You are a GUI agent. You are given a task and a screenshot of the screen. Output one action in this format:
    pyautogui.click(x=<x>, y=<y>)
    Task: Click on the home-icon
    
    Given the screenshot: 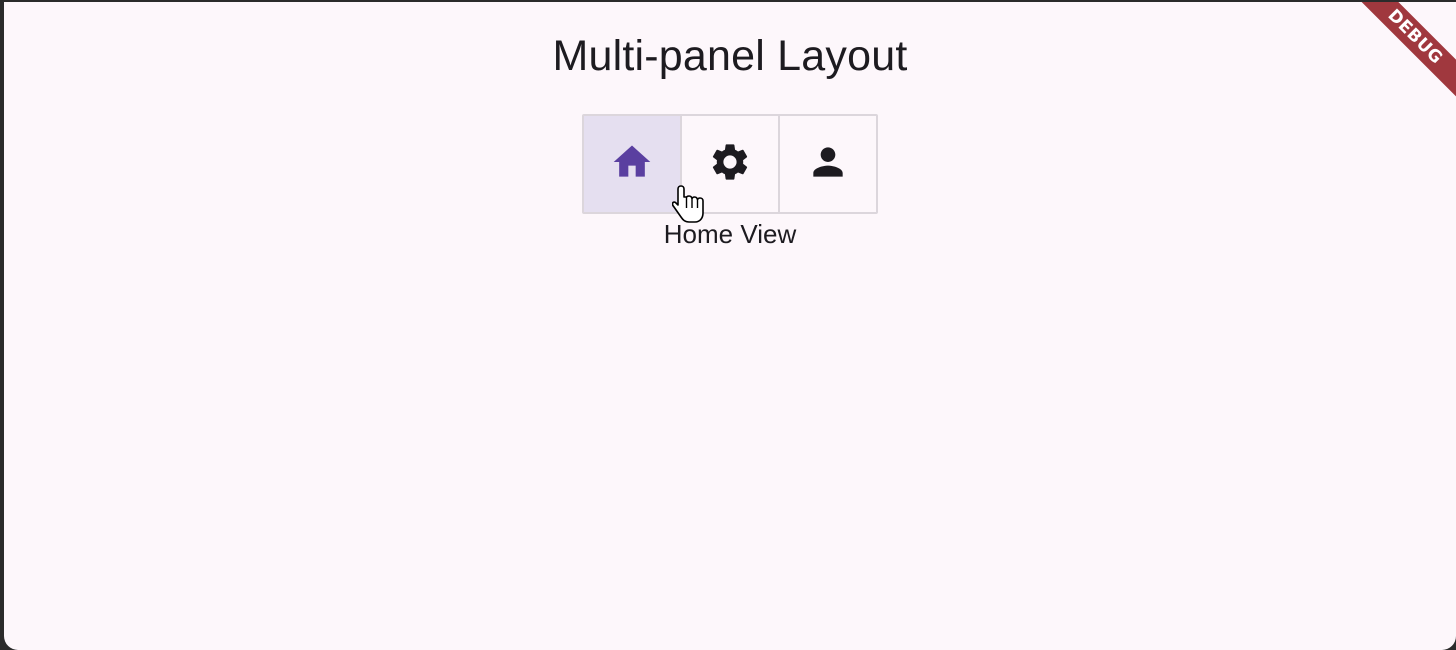 What is the action you would take?
    pyautogui.click(x=632, y=164)
    